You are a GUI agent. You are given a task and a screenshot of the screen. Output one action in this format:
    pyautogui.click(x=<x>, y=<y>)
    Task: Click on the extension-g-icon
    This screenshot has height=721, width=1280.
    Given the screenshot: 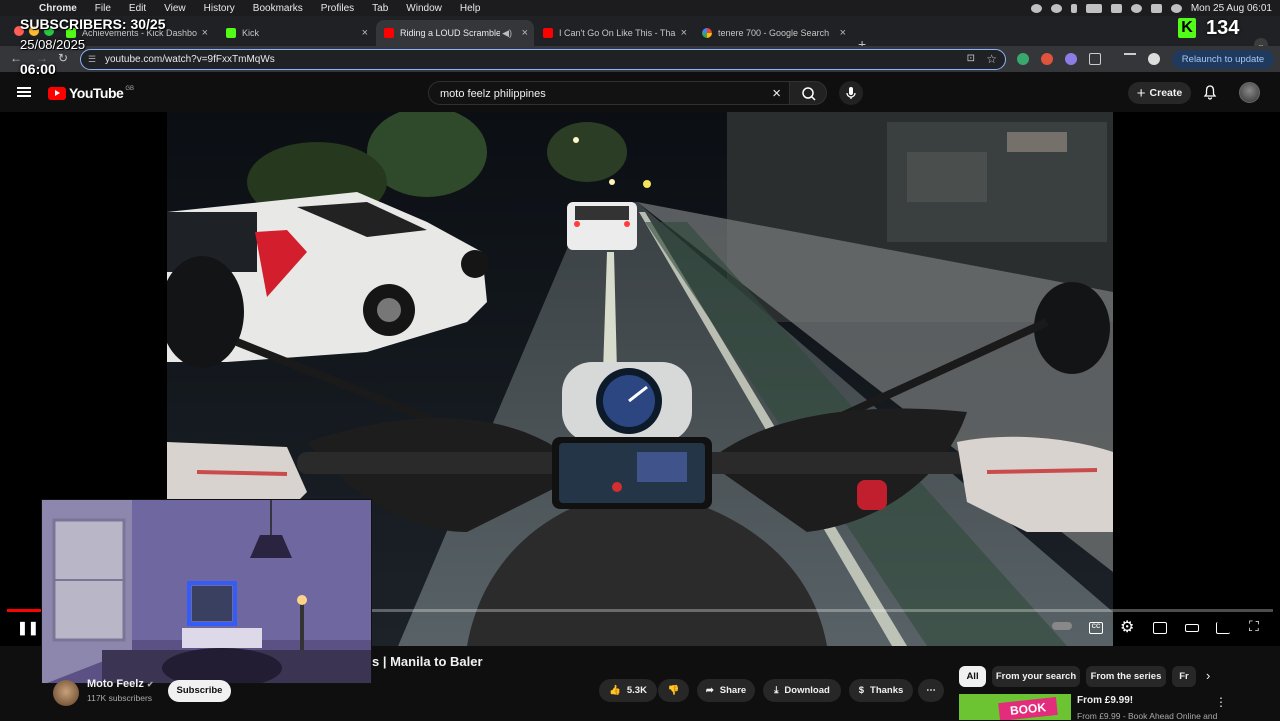 What is the action you would take?
    pyautogui.click(x=1023, y=59)
    